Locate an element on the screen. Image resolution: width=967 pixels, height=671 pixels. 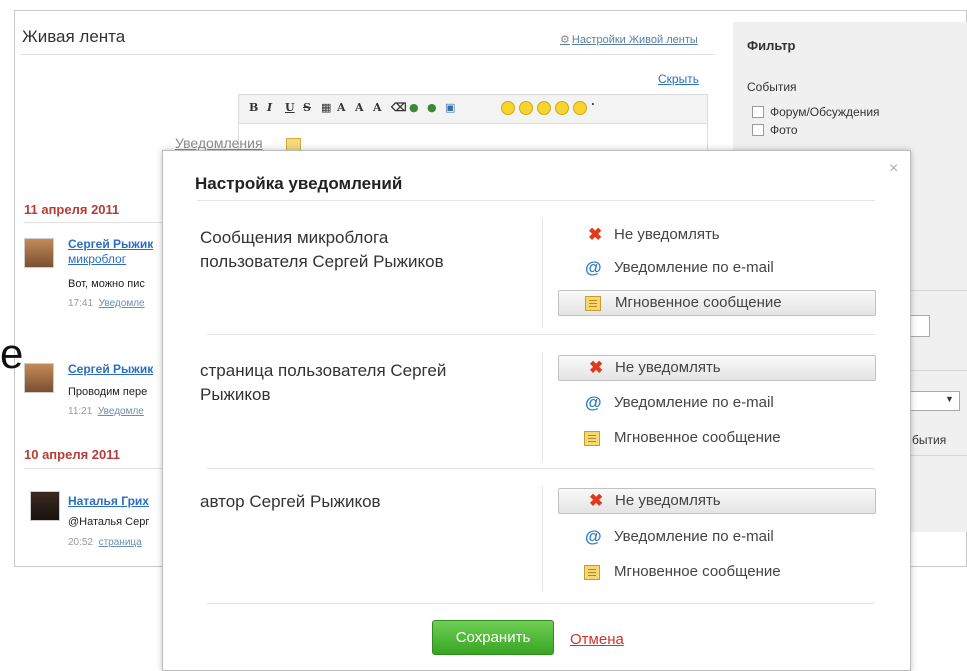
post-meta-link: страница is located at coordinates (120, 542).